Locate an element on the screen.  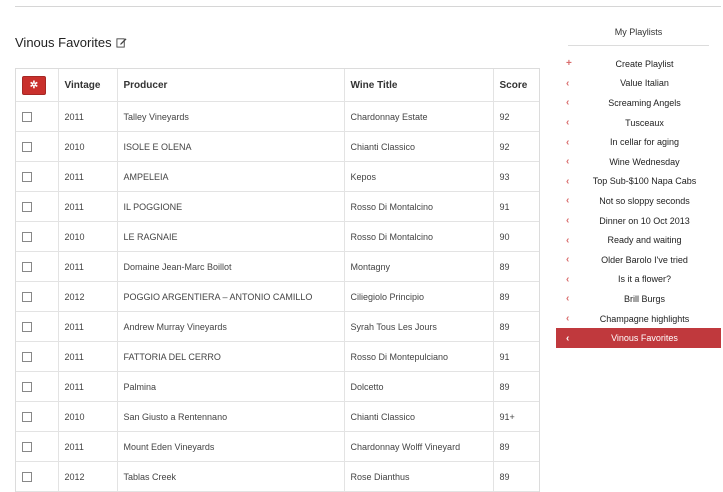
table-row: 2011 Talley Vineyards Chardonnay Estate 92 is located at coordinates (277, 116).